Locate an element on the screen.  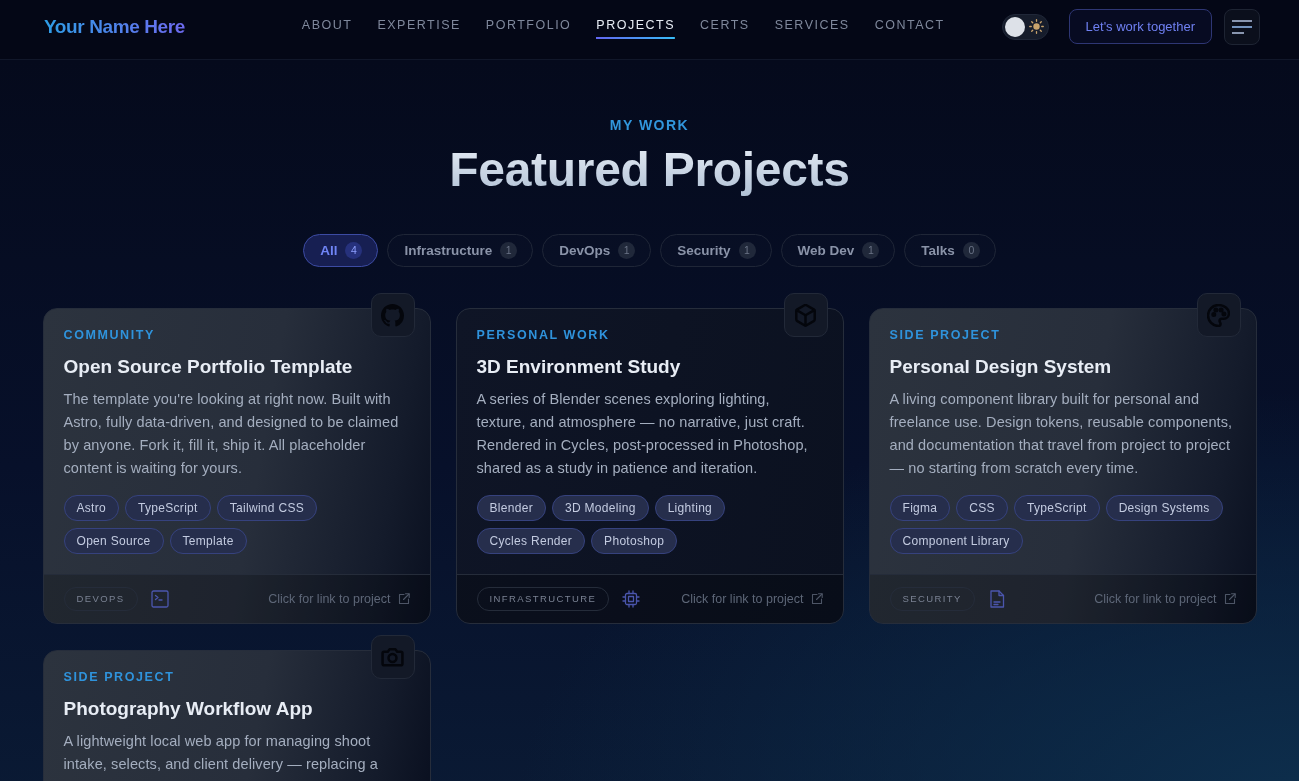
project-title: Open Source Portfolio Template is located at coordinates (208, 367).